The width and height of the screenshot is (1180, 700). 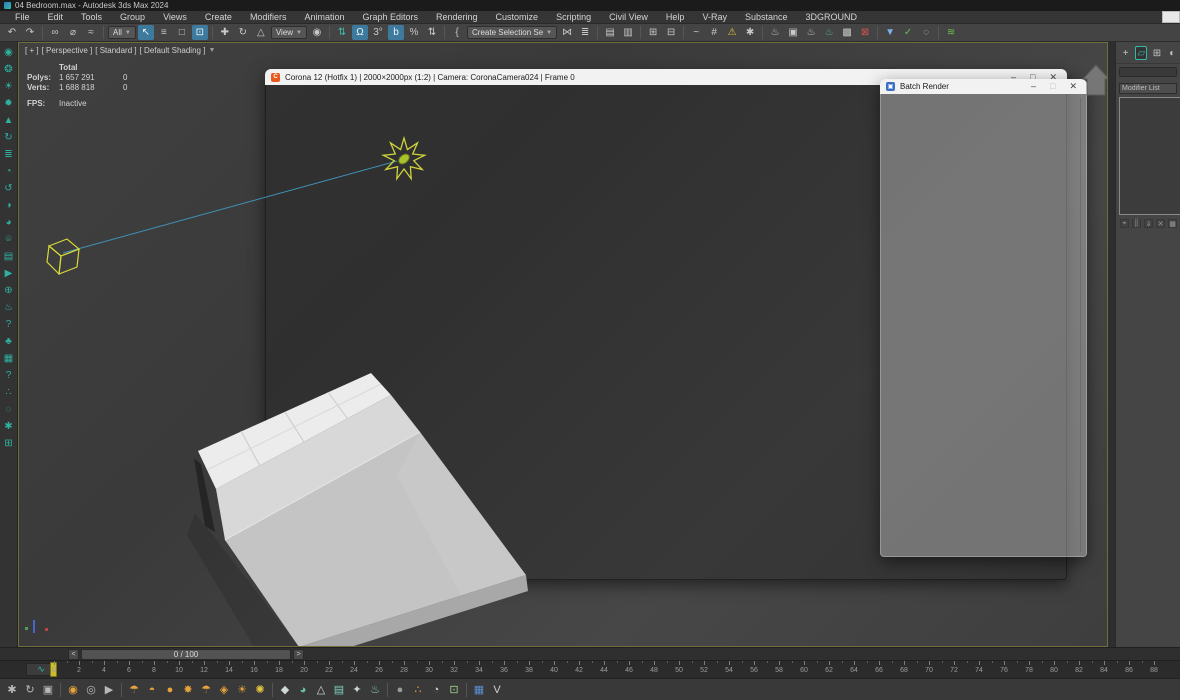 I want to click on sunburst-icon: ✺, so click(x=260, y=690).